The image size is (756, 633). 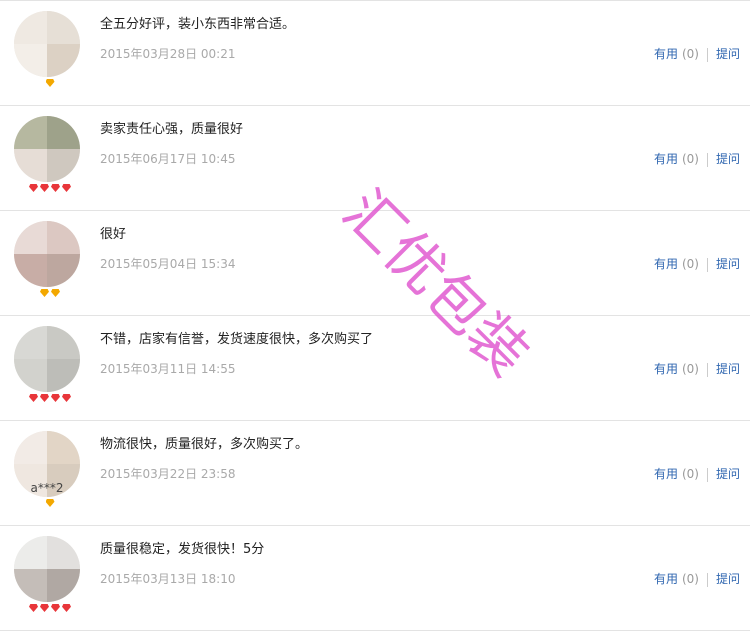 What do you see at coordinates (168, 369) in the screenshot?
I see `review-date: 2015年03月11日 14:55` at bounding box center [168, 369].